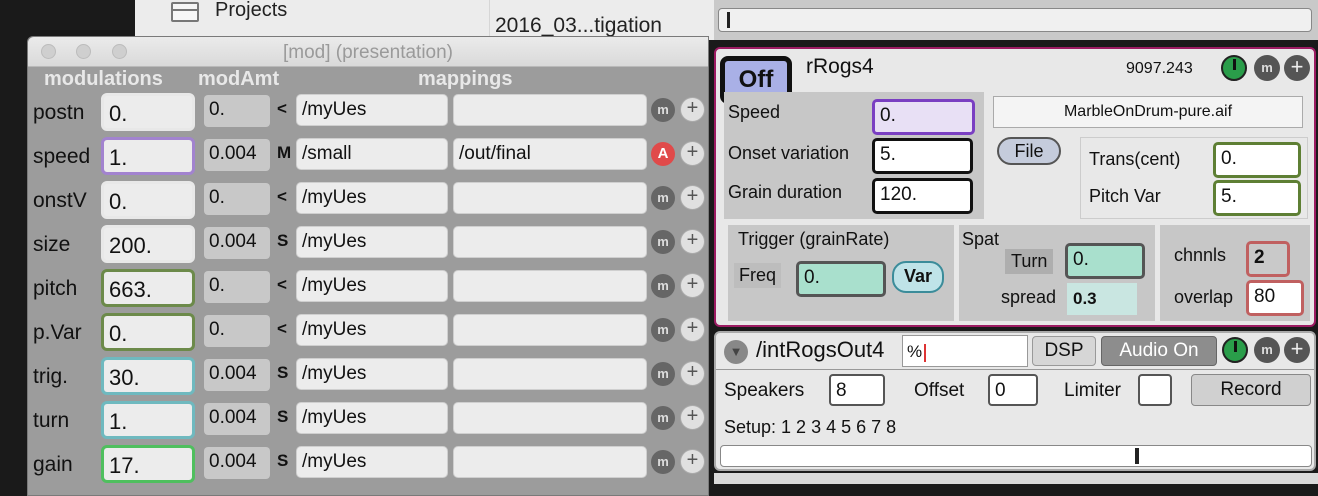 The width and height of the screenshot is (1318, 496). What do you see at coordinates (148, 288) in the screenshot?
I see `row-value: 663.` at bounding box center [148, 288].